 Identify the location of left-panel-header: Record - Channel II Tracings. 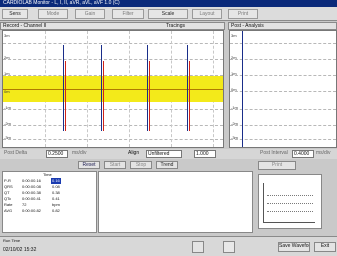
(112, 26).